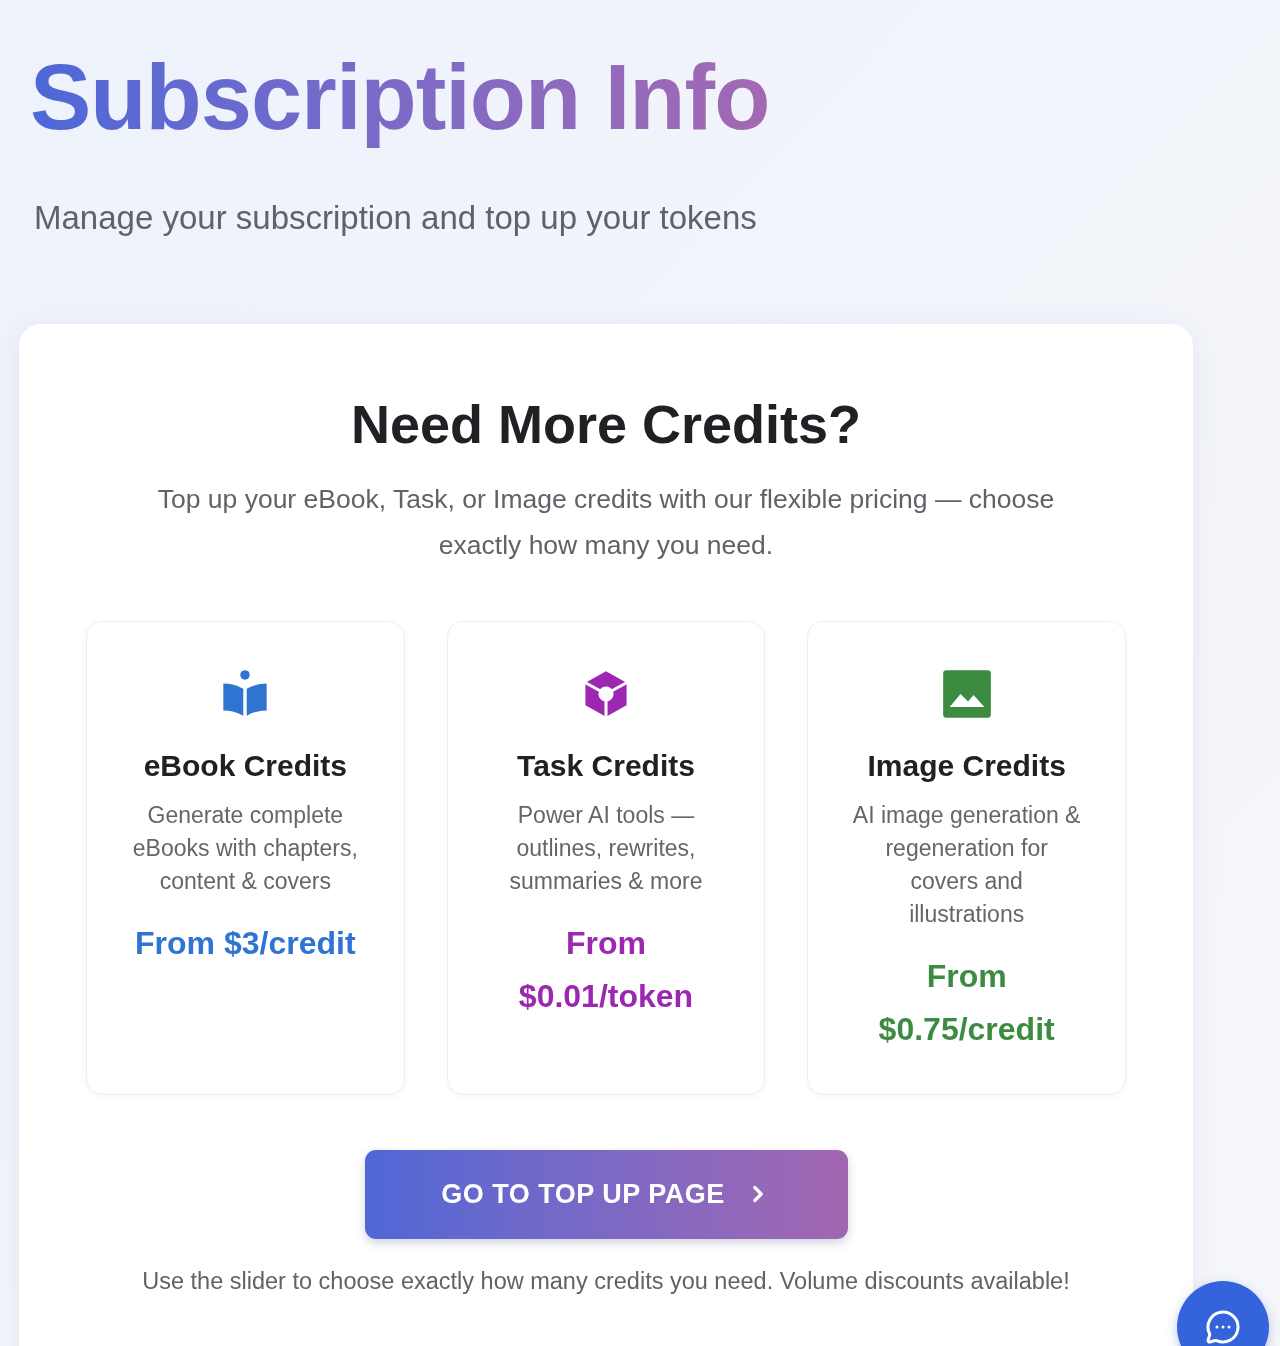 This screenshot has height=1346, width=1280. What do you see at coordinates (606, 424) in the screenshot?
I see `credits-heading: Need More Credits?` at bounding box center [606, 424].